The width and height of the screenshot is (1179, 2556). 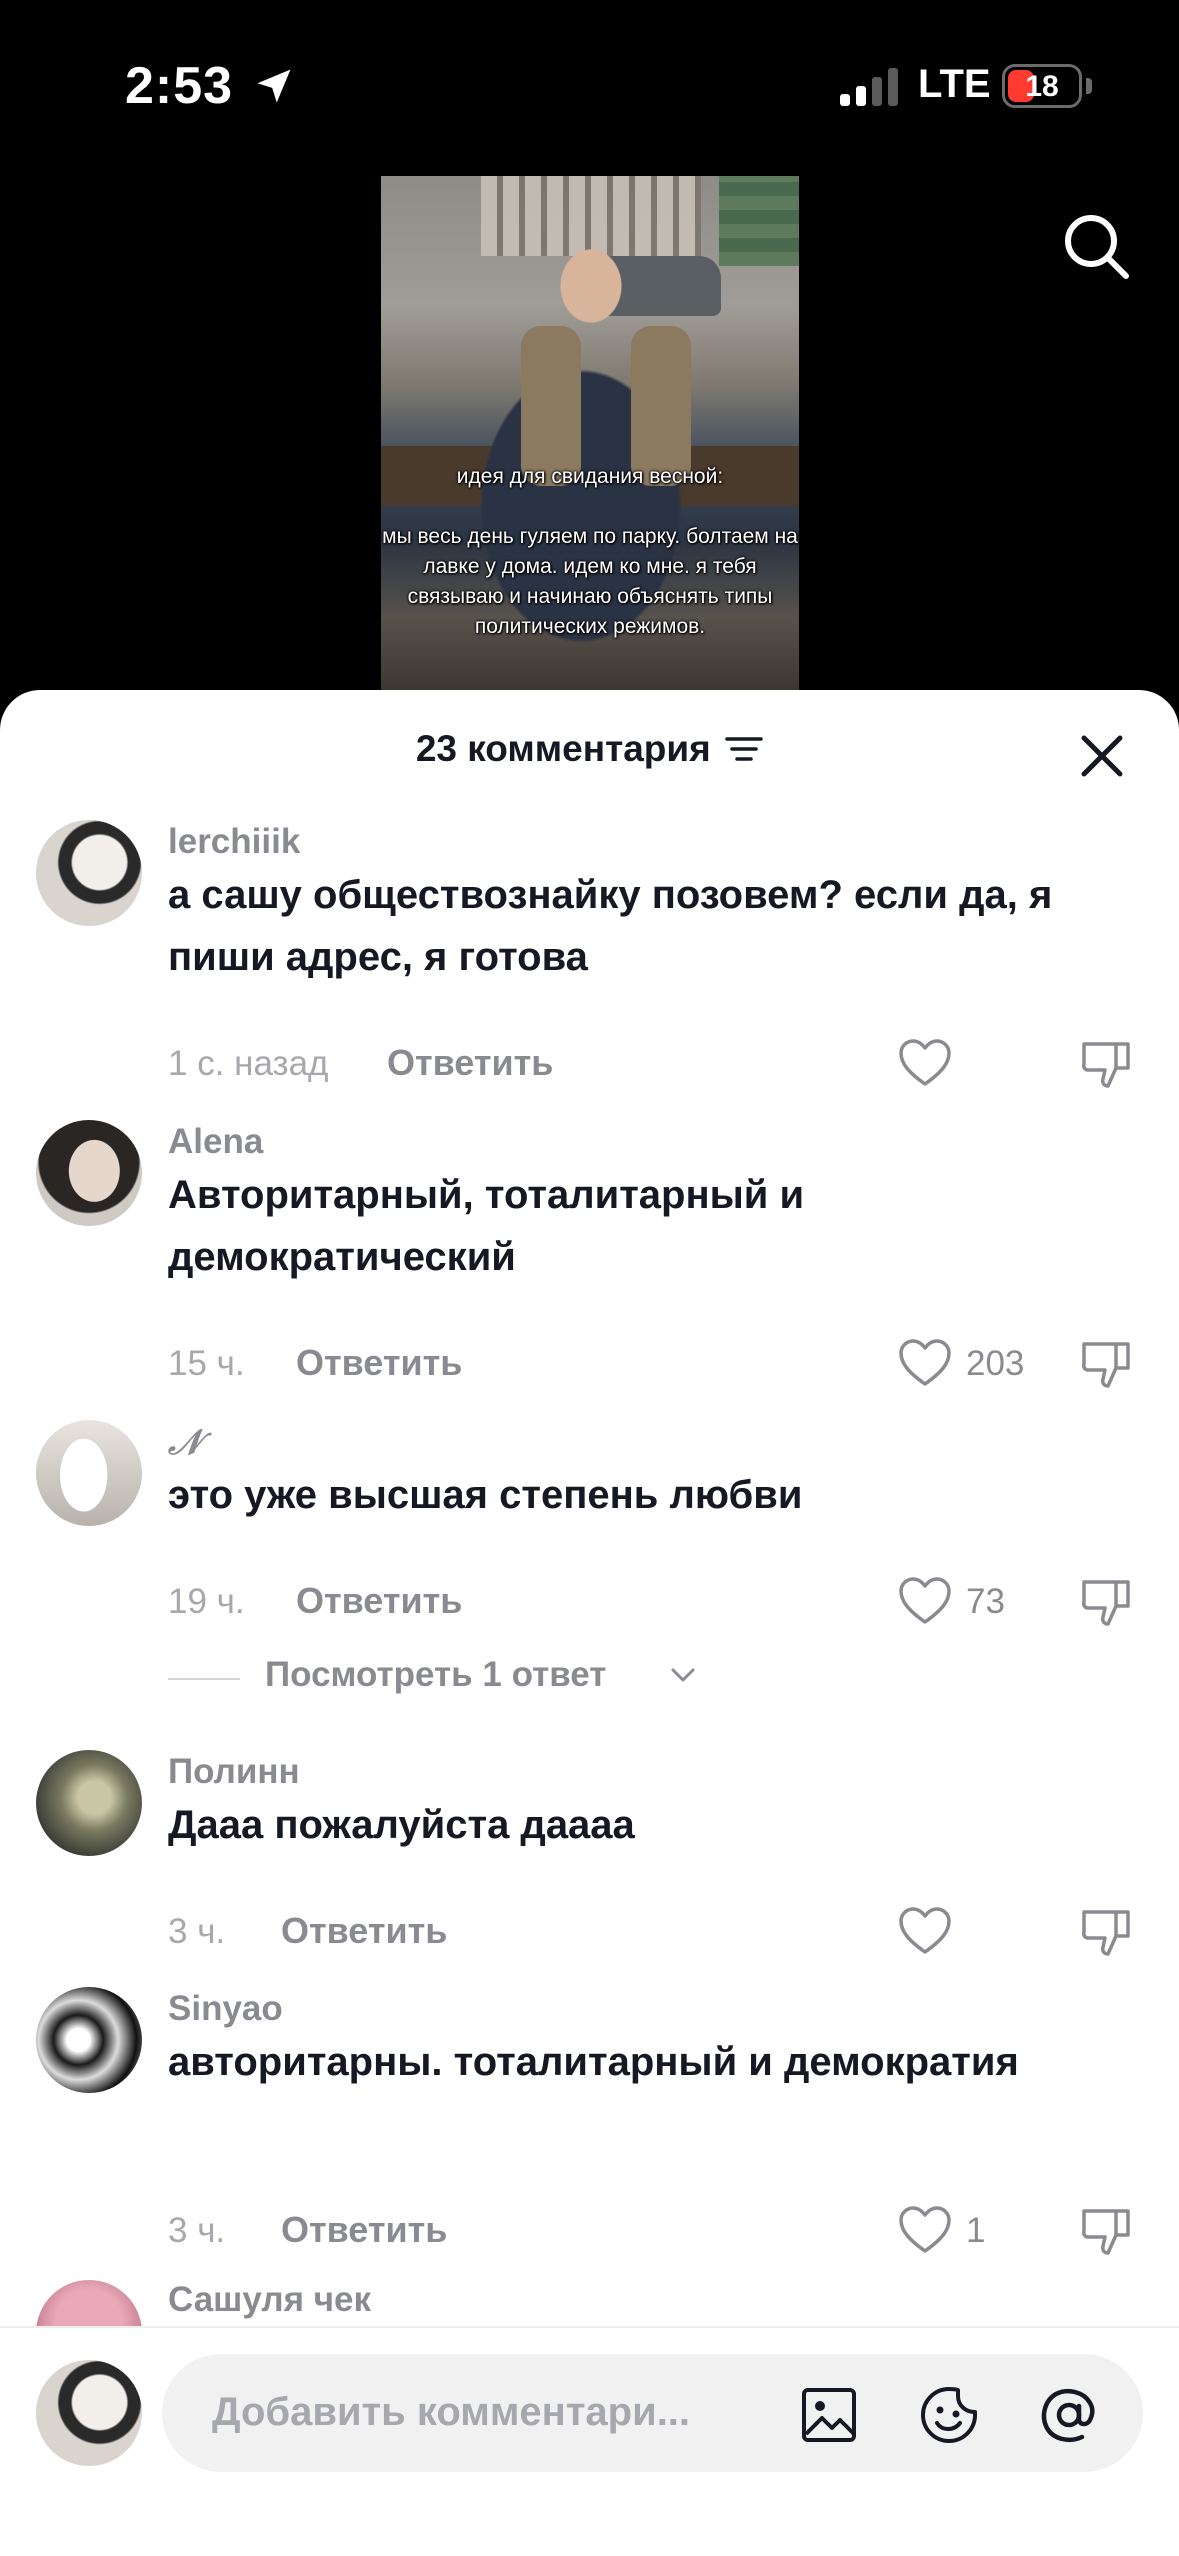 What do you see at coordinates (683, 1675) in the screenshot?
I see `chevron-down-icon` at bounding box center [683, 1675].